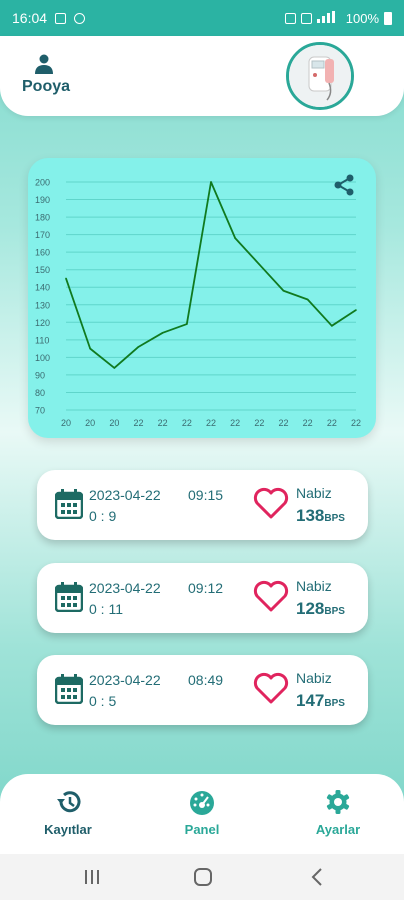 This screenshot has height=900, width=404. Describe the element at coordinates (344, 185) in the screenshot. I see `share-icon` at that location.